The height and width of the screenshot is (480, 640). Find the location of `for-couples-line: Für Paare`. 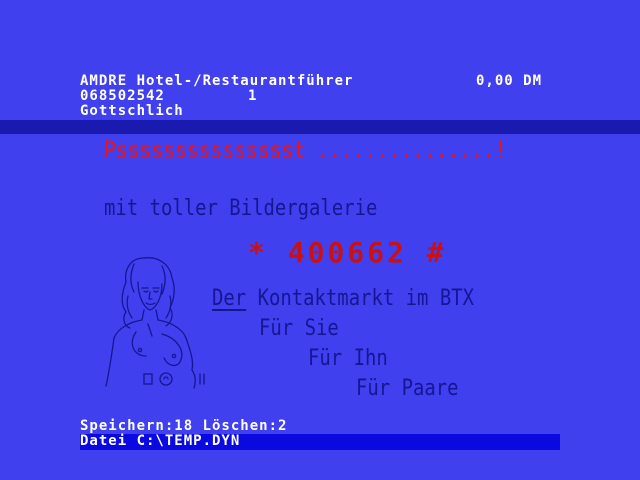

for-couples-line: Für Paare is located at coordinates (407, 388).